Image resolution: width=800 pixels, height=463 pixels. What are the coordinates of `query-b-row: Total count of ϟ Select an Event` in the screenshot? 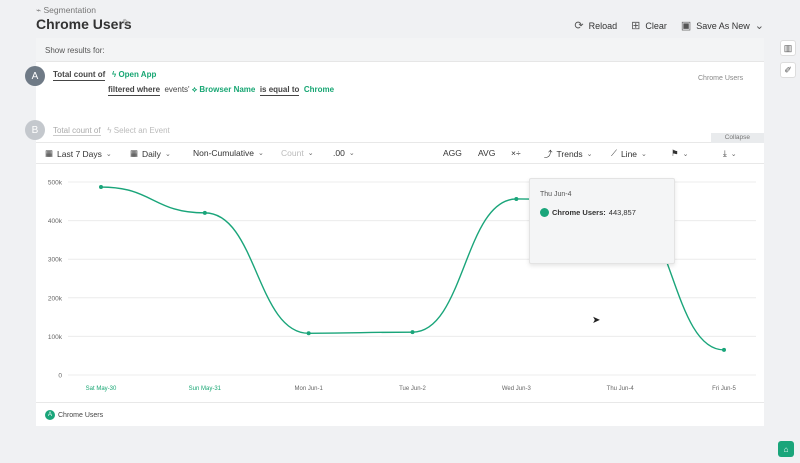 It's located at (111, 131).